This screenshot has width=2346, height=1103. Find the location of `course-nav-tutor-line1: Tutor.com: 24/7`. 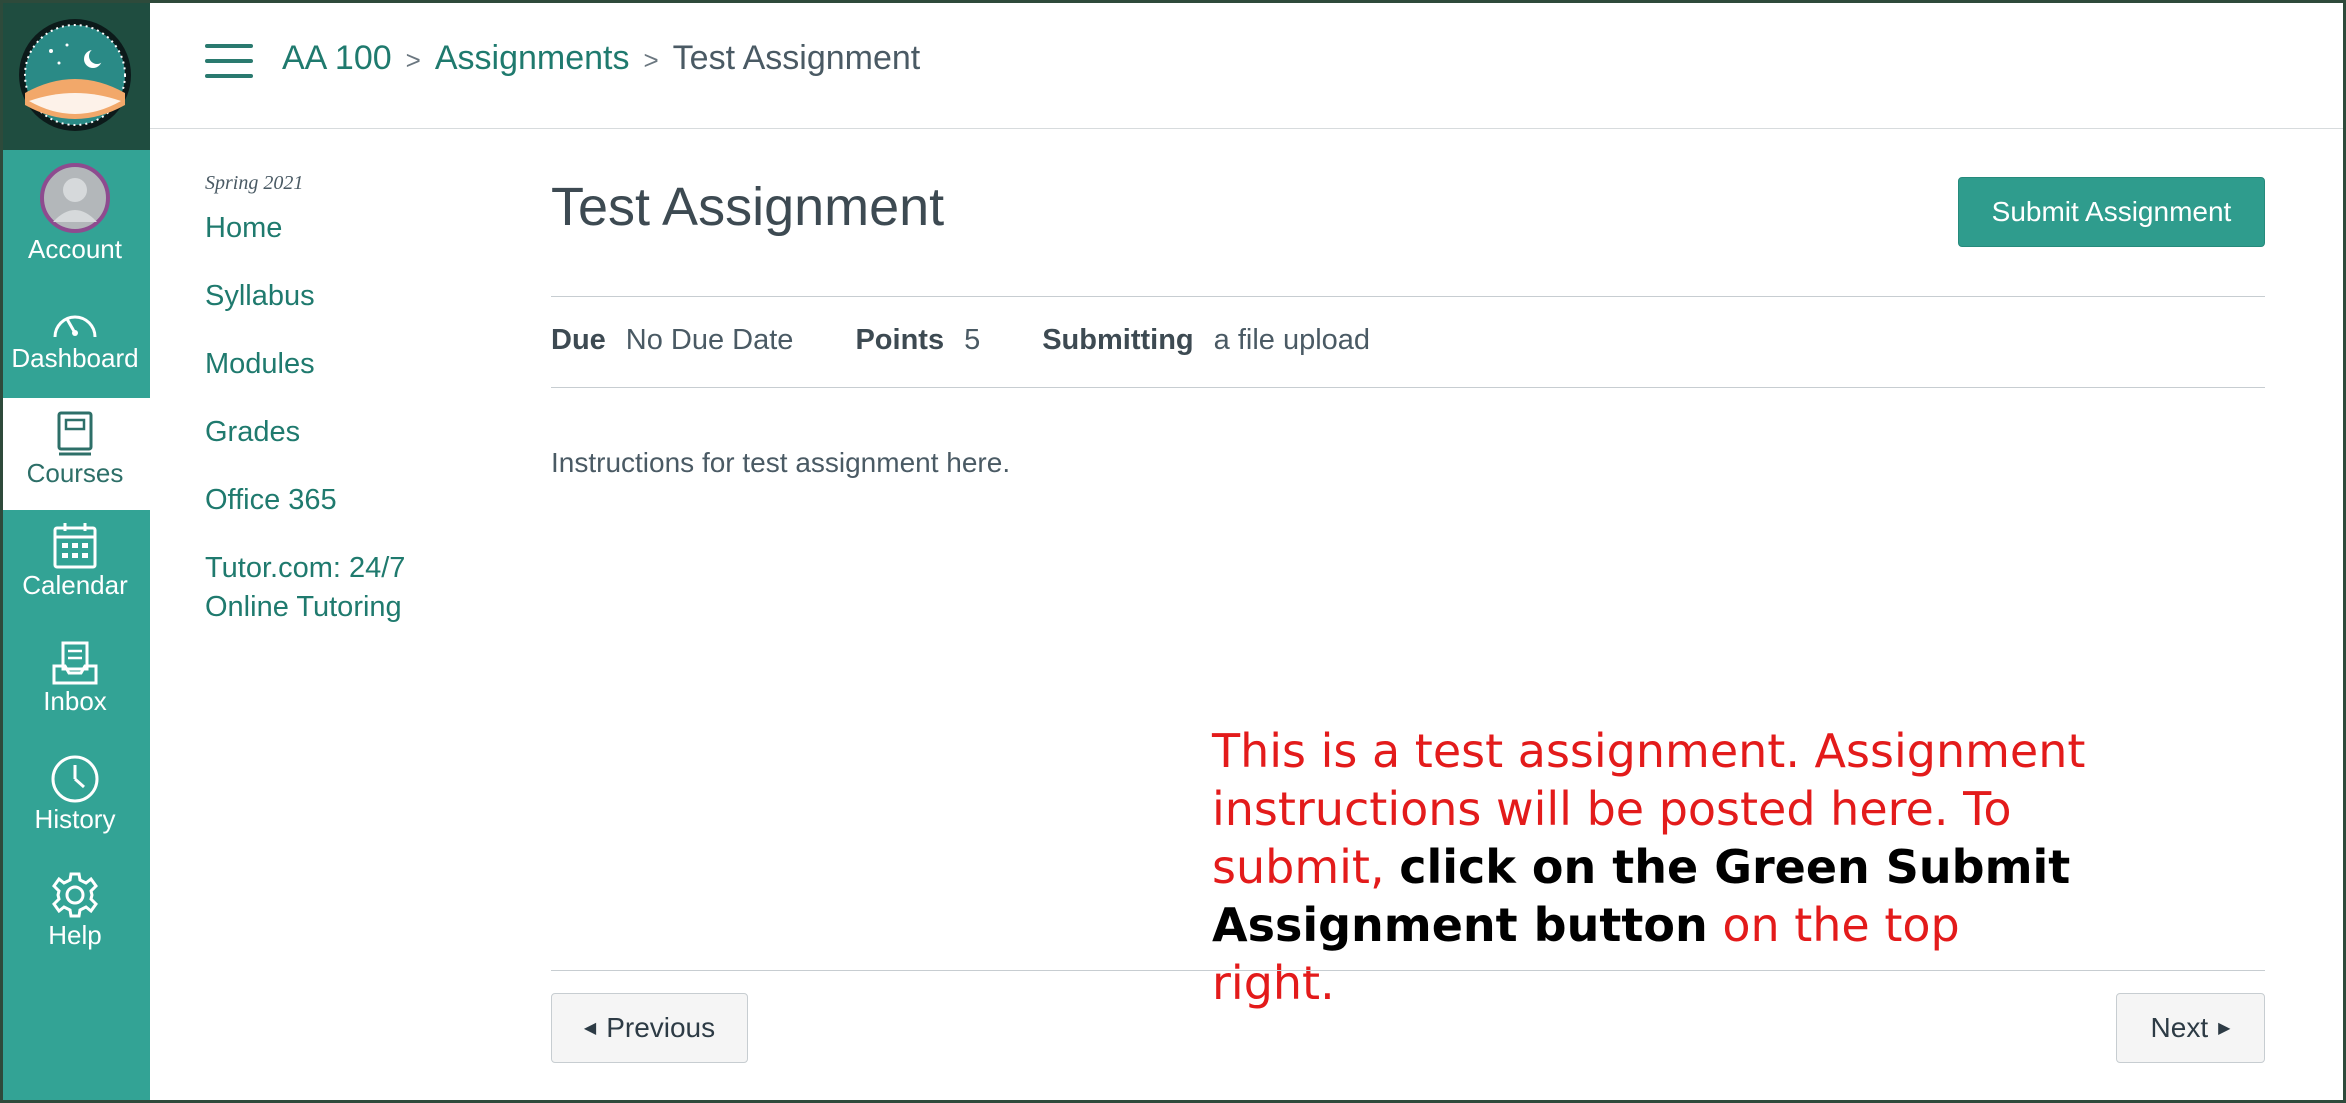

course-nav-tutor-line1: Tutor.com: 24/7 is located at coordinates (305, 568).